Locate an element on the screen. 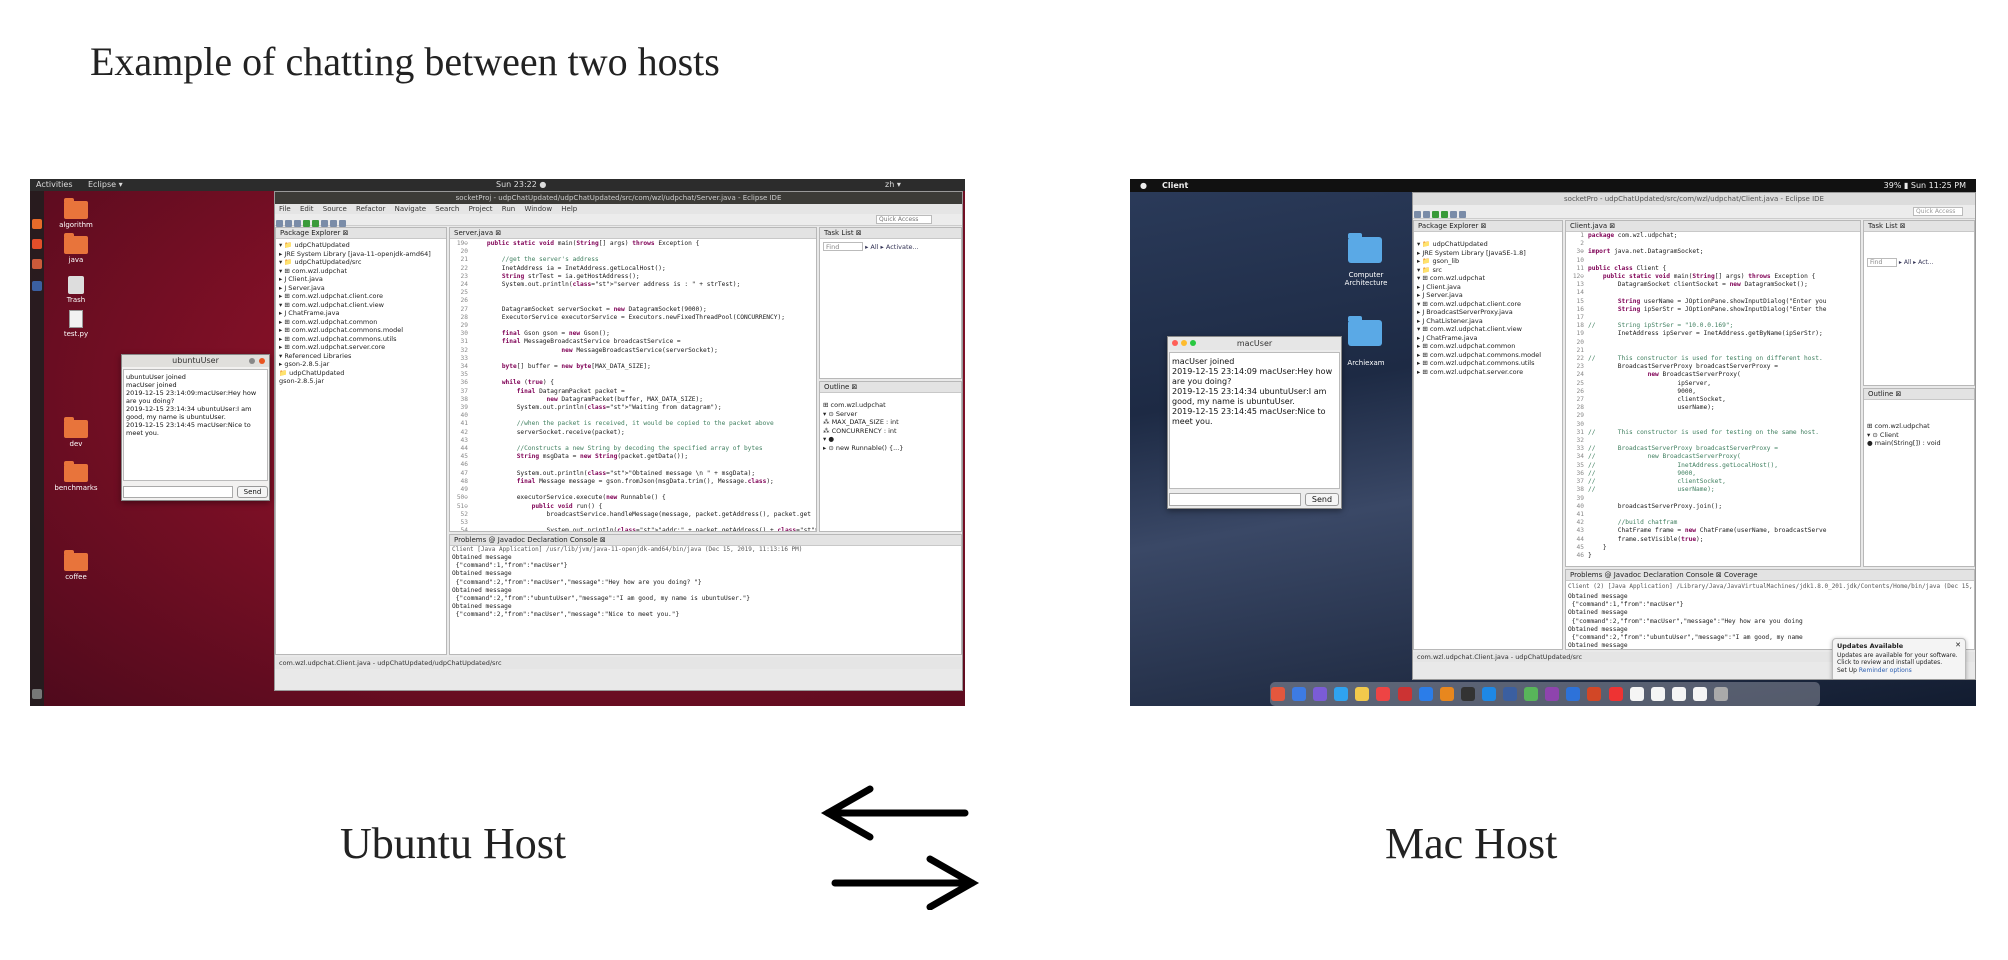 Image resolution: width=2008 pixels, height=960 pixels. wechat-icon is located at coordinates (1531, 694).